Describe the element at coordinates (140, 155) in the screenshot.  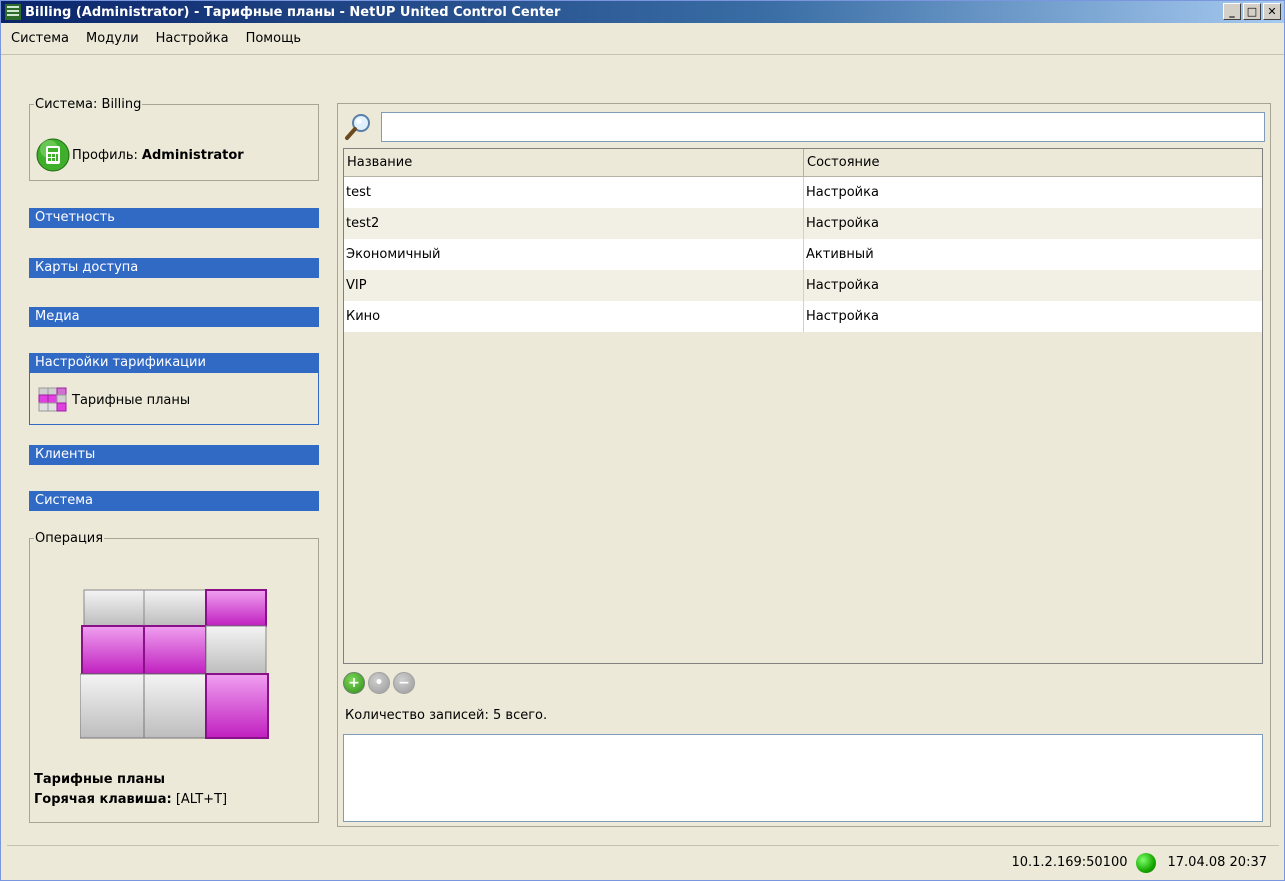
I see `profile-row: Профиль: Administrator` at that location.